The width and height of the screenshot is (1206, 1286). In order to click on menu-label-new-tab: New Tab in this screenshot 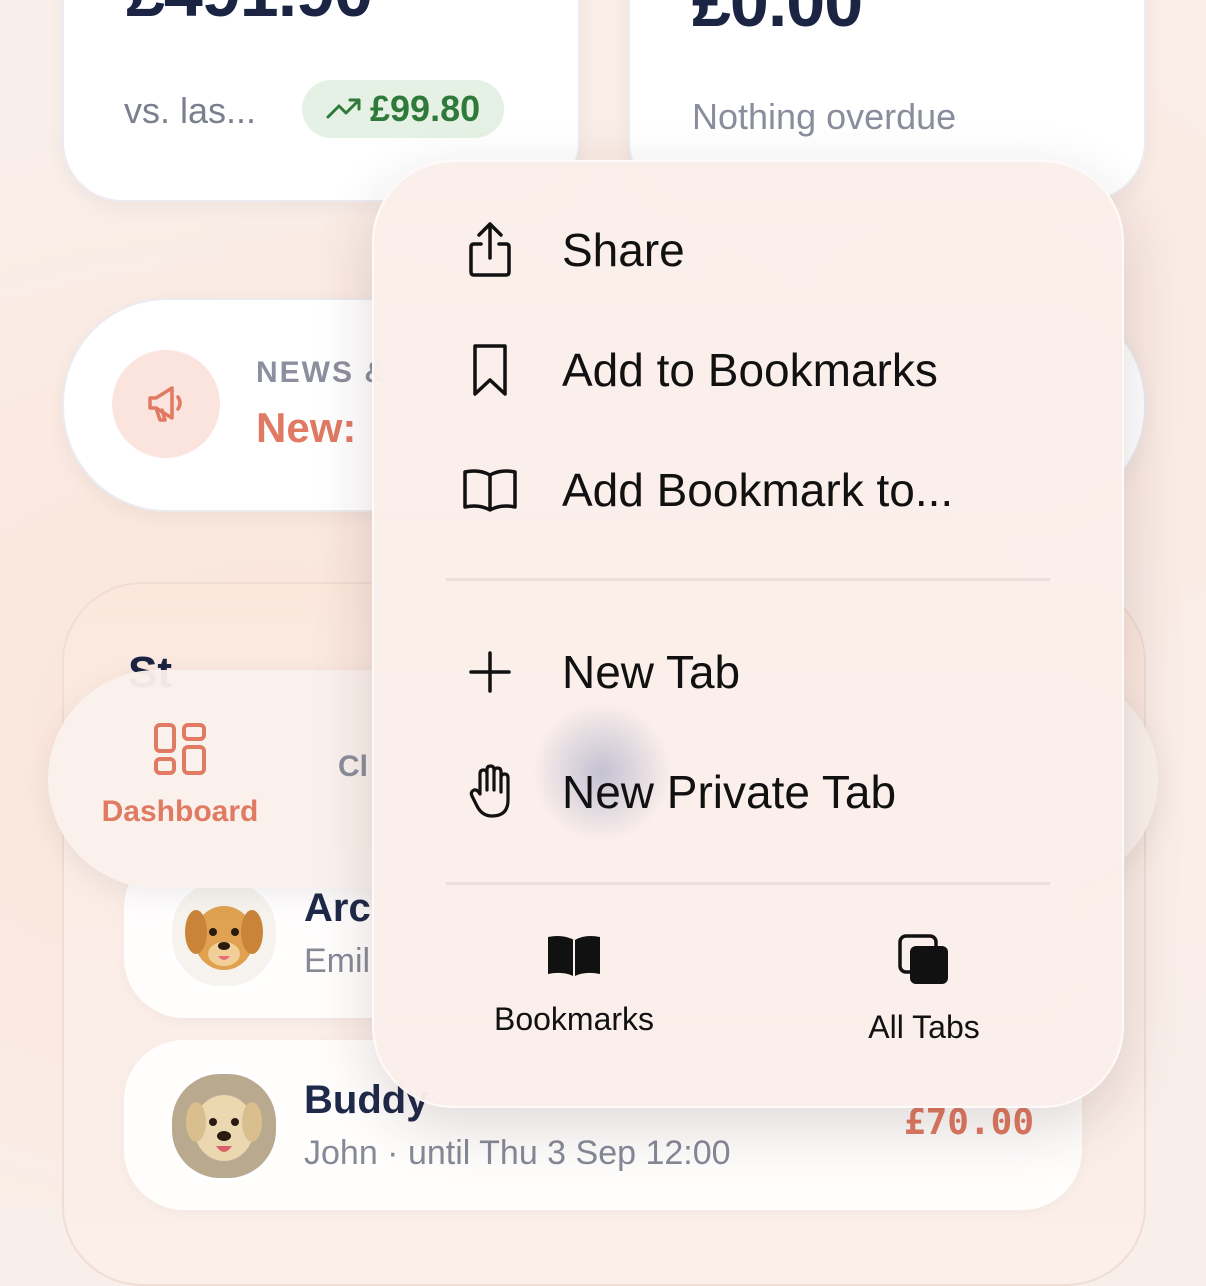, I will do `click(651, 672)`.